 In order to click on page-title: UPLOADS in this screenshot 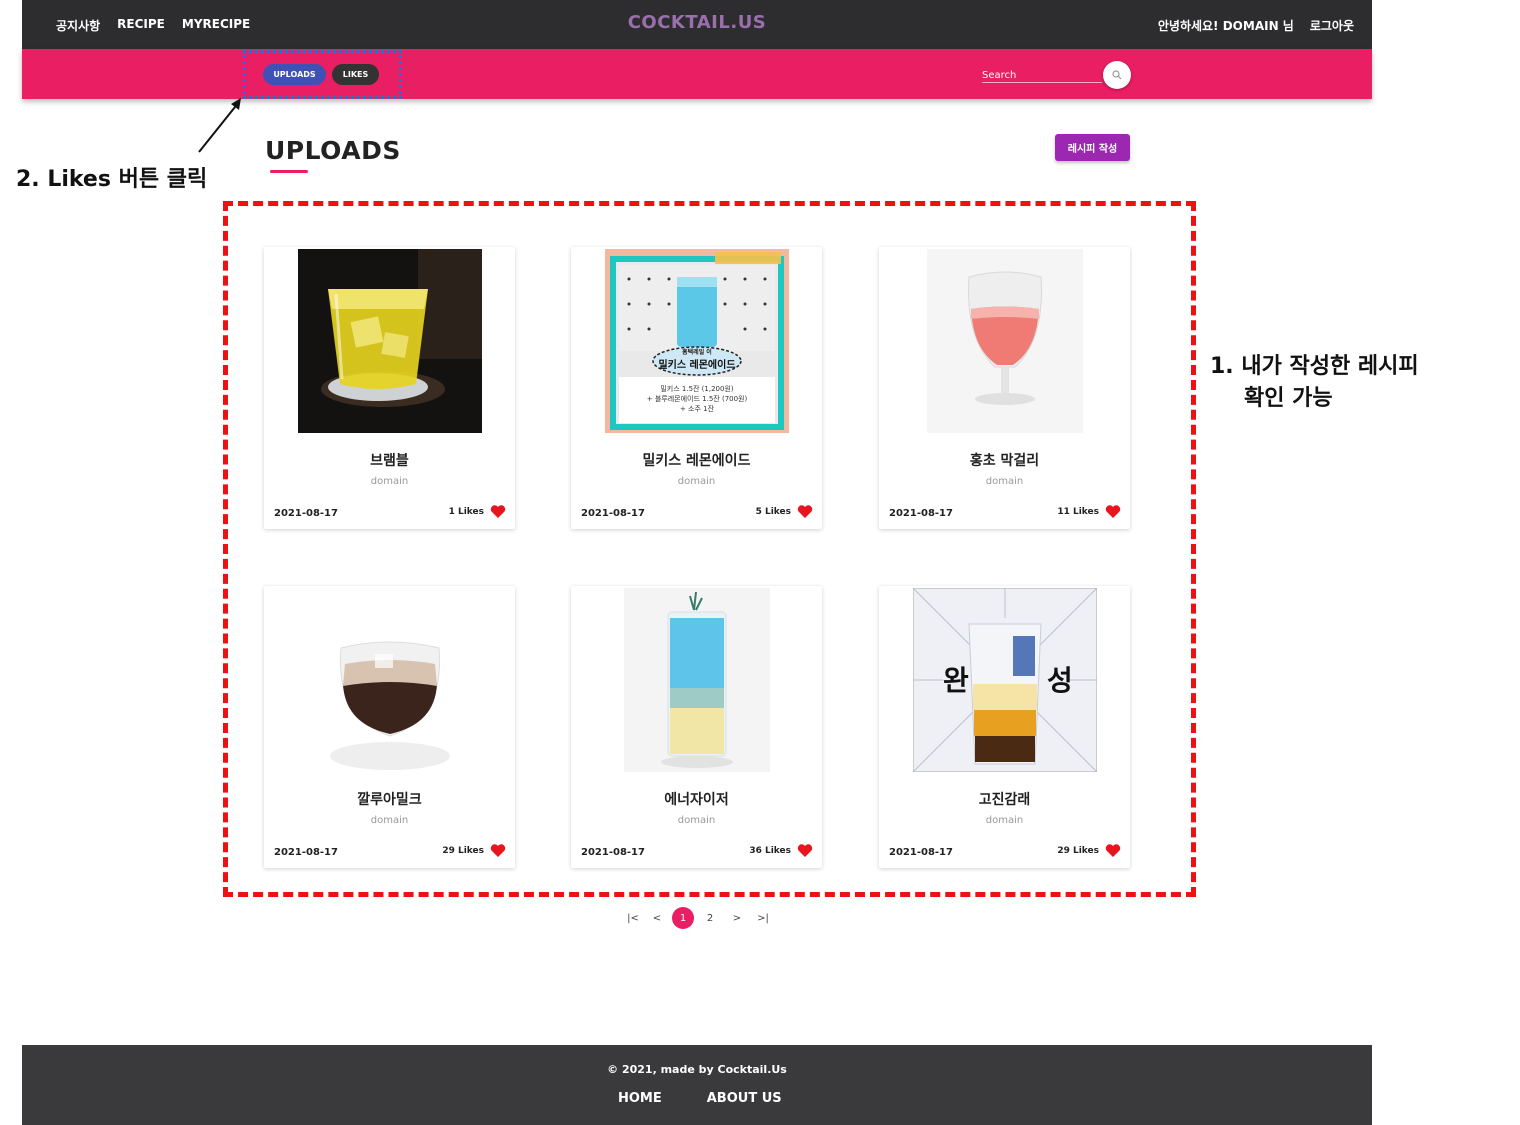, I will do `click(333, 150)`.